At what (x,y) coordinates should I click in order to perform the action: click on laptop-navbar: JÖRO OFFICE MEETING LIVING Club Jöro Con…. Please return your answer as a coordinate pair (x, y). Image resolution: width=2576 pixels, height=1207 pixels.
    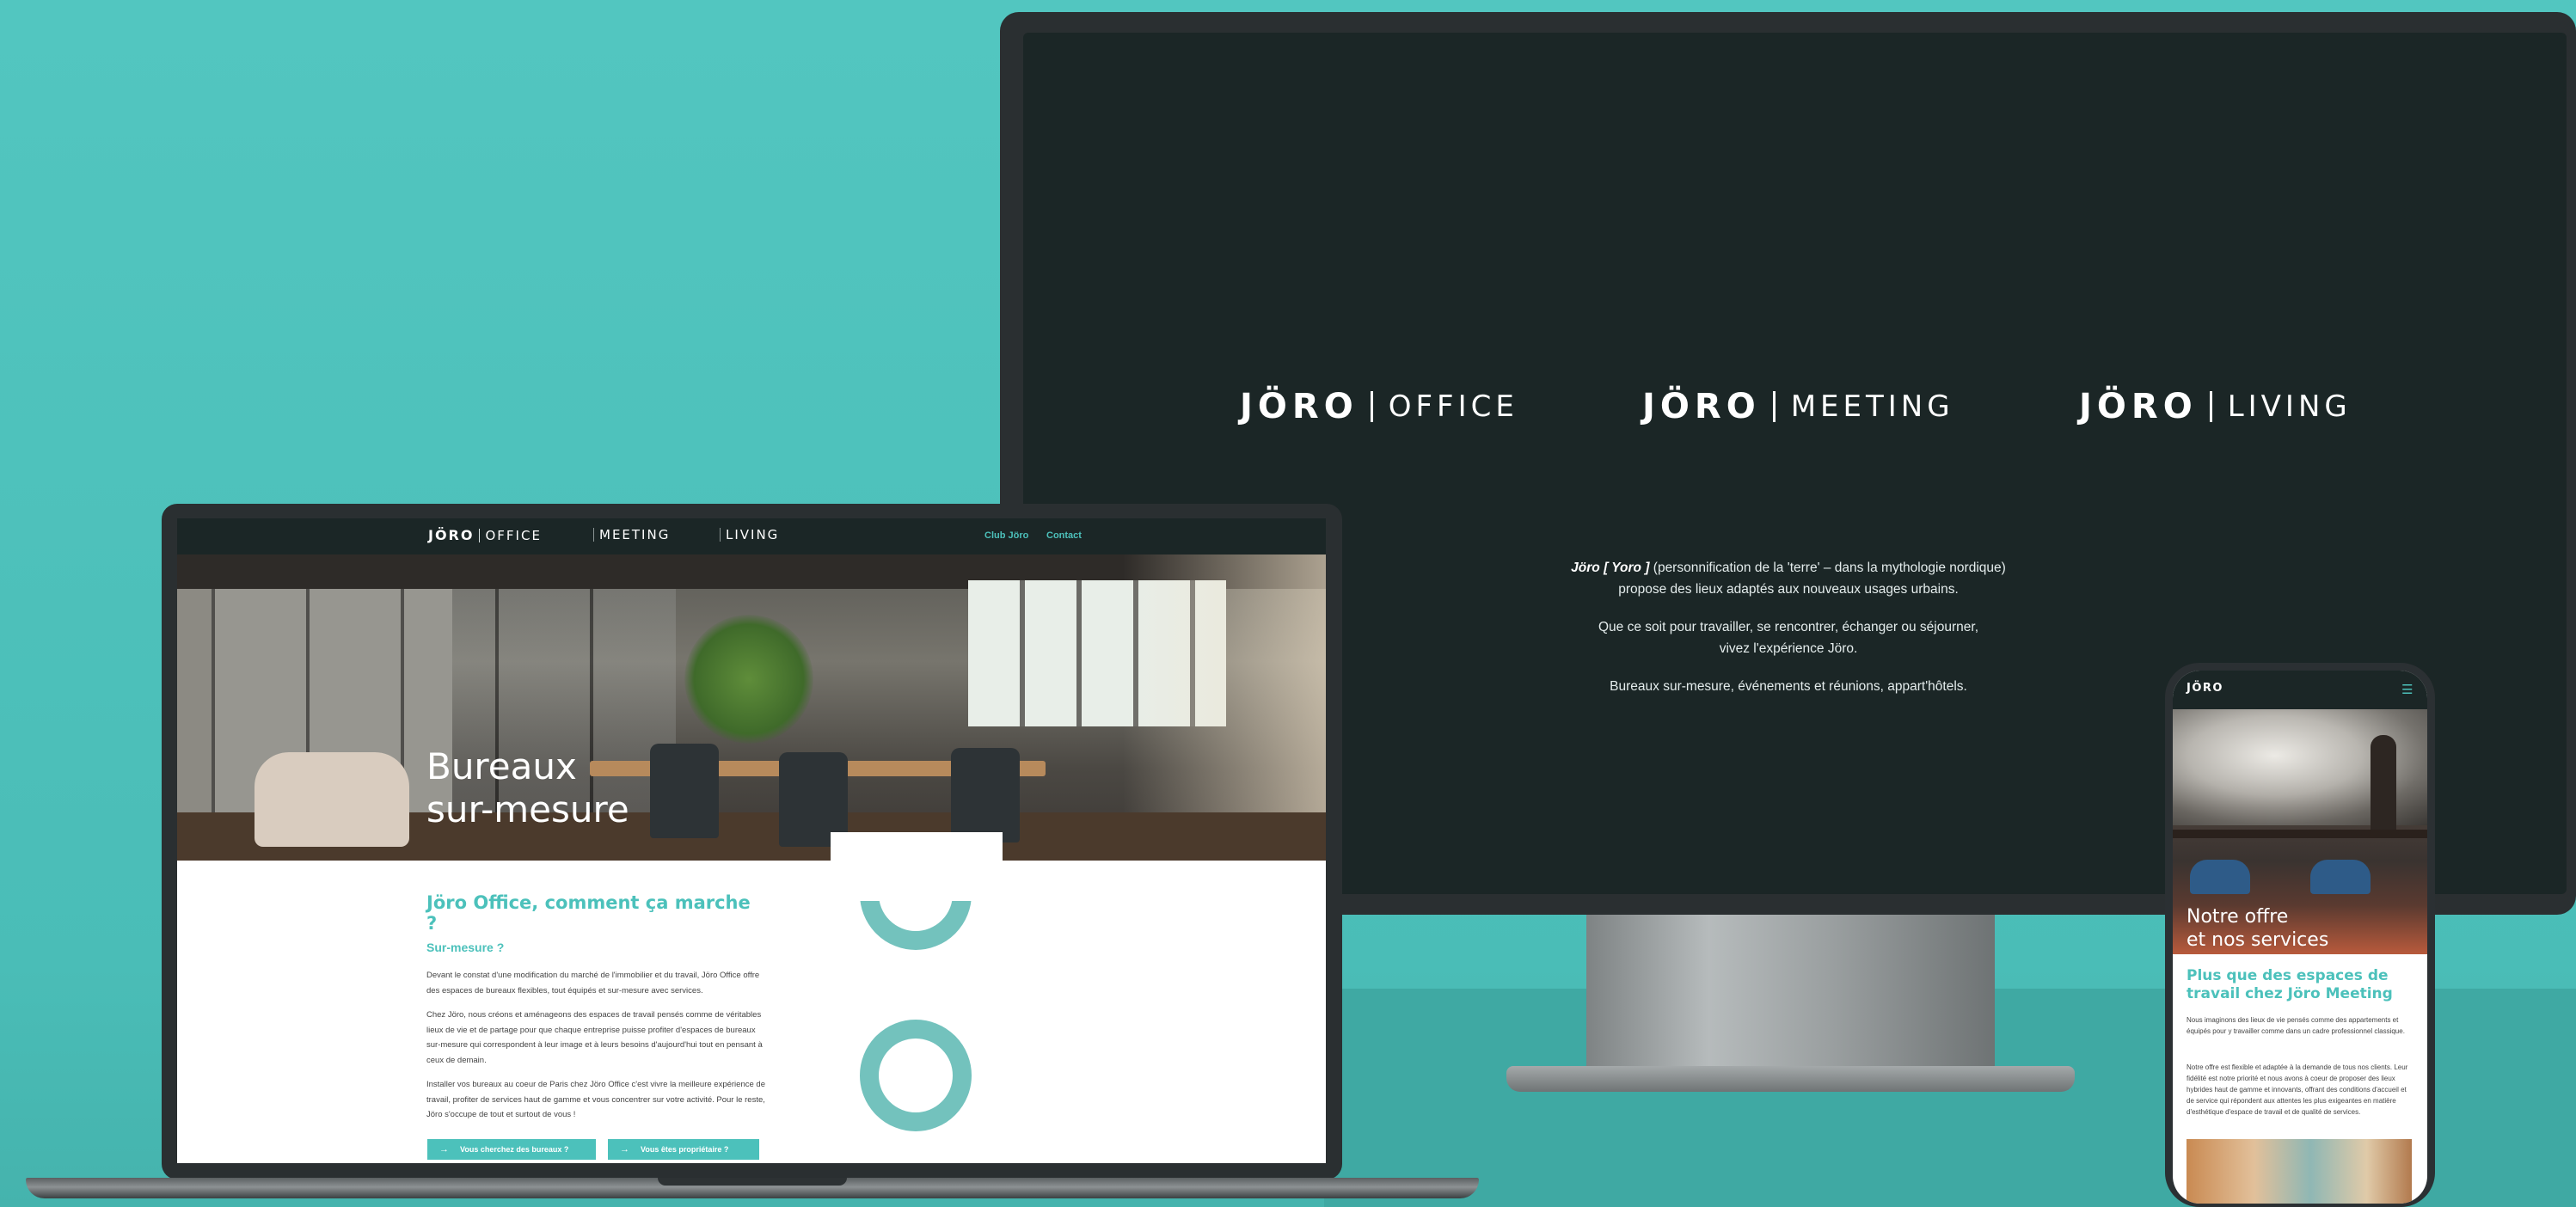
    Looking at the image, I should click on (751, 536).